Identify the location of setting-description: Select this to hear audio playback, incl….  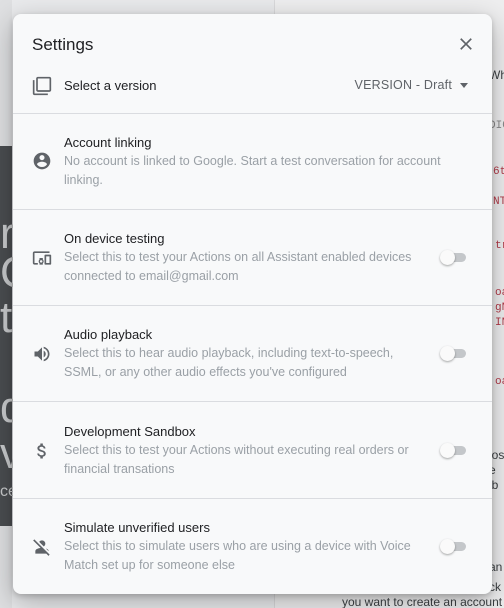
(229, 362).